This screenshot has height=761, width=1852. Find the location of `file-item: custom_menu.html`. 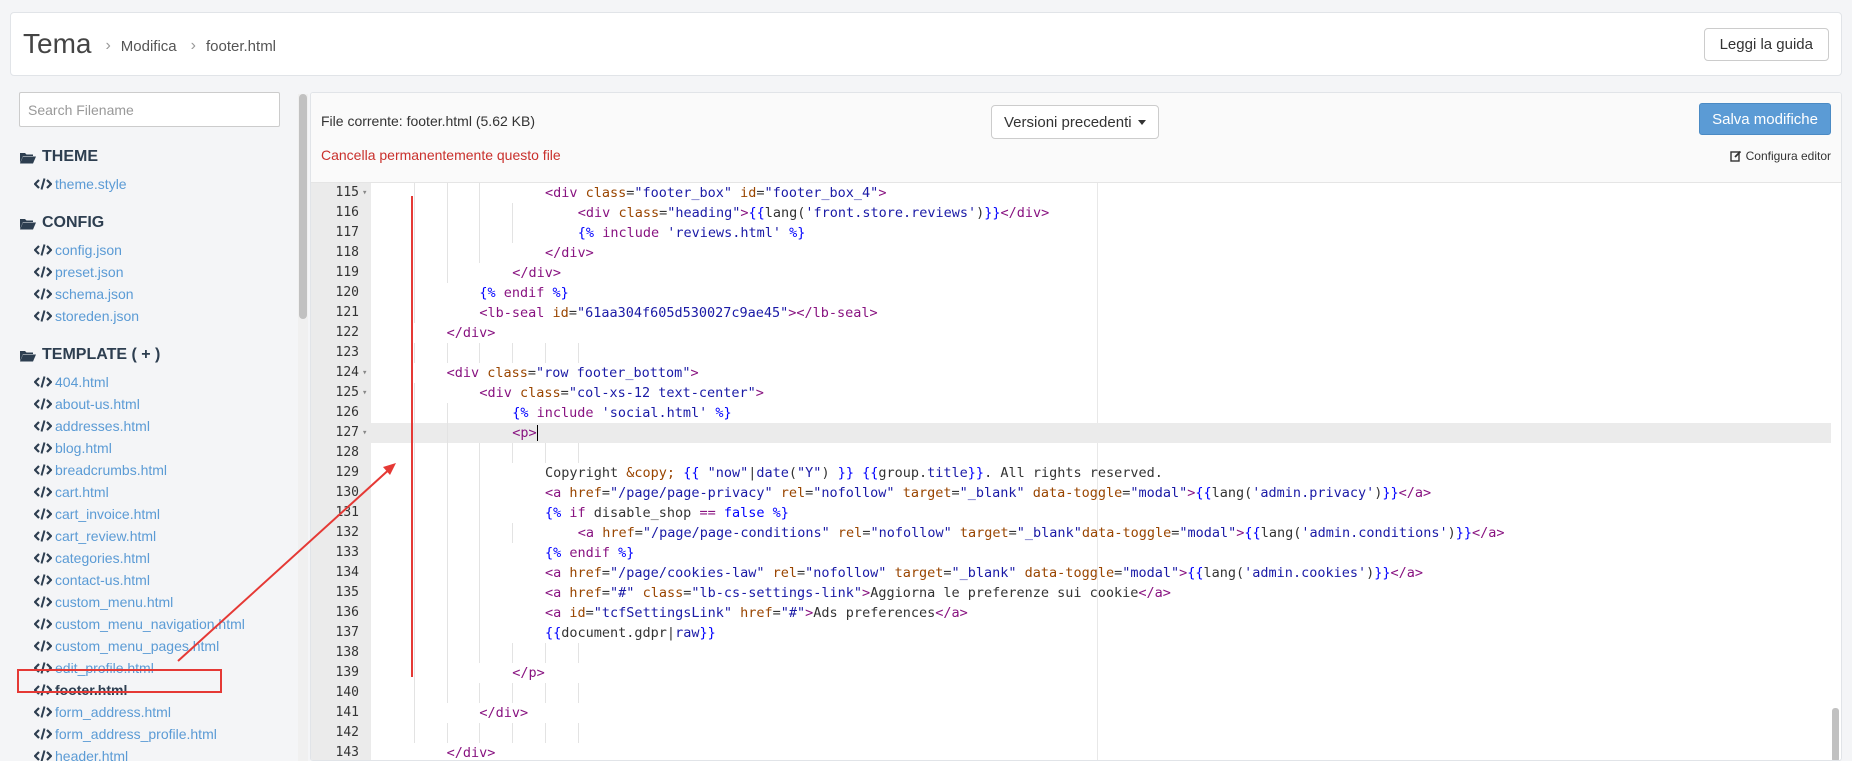

file-item: custom_menu.html is located at coordinates (155, 602).